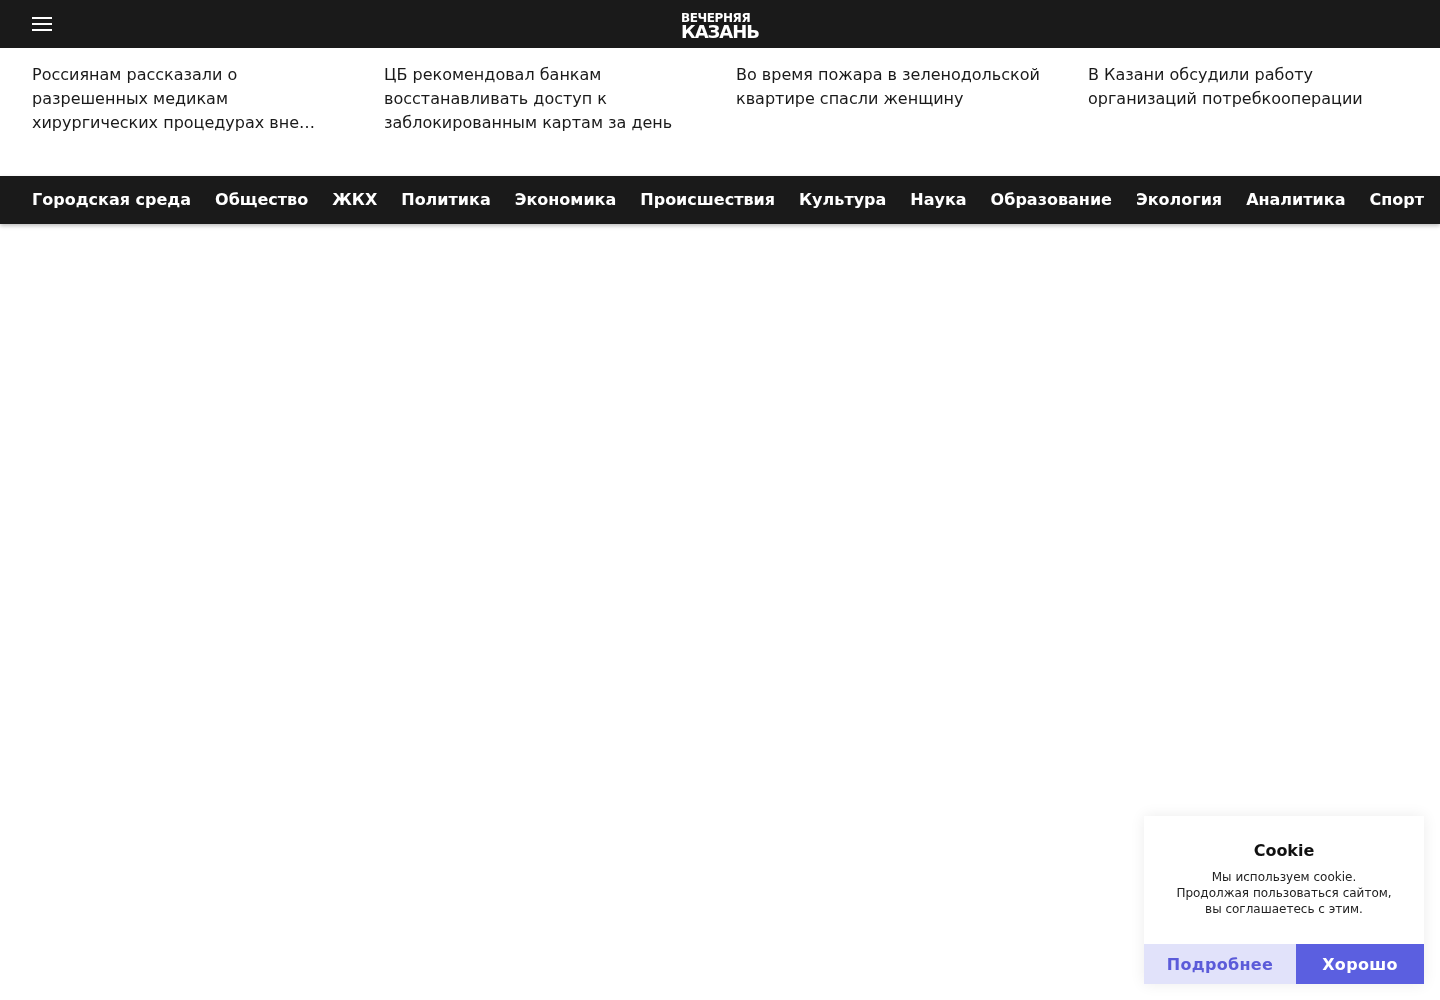  I want to click on section-link: Спорт, so click(1396, 200).